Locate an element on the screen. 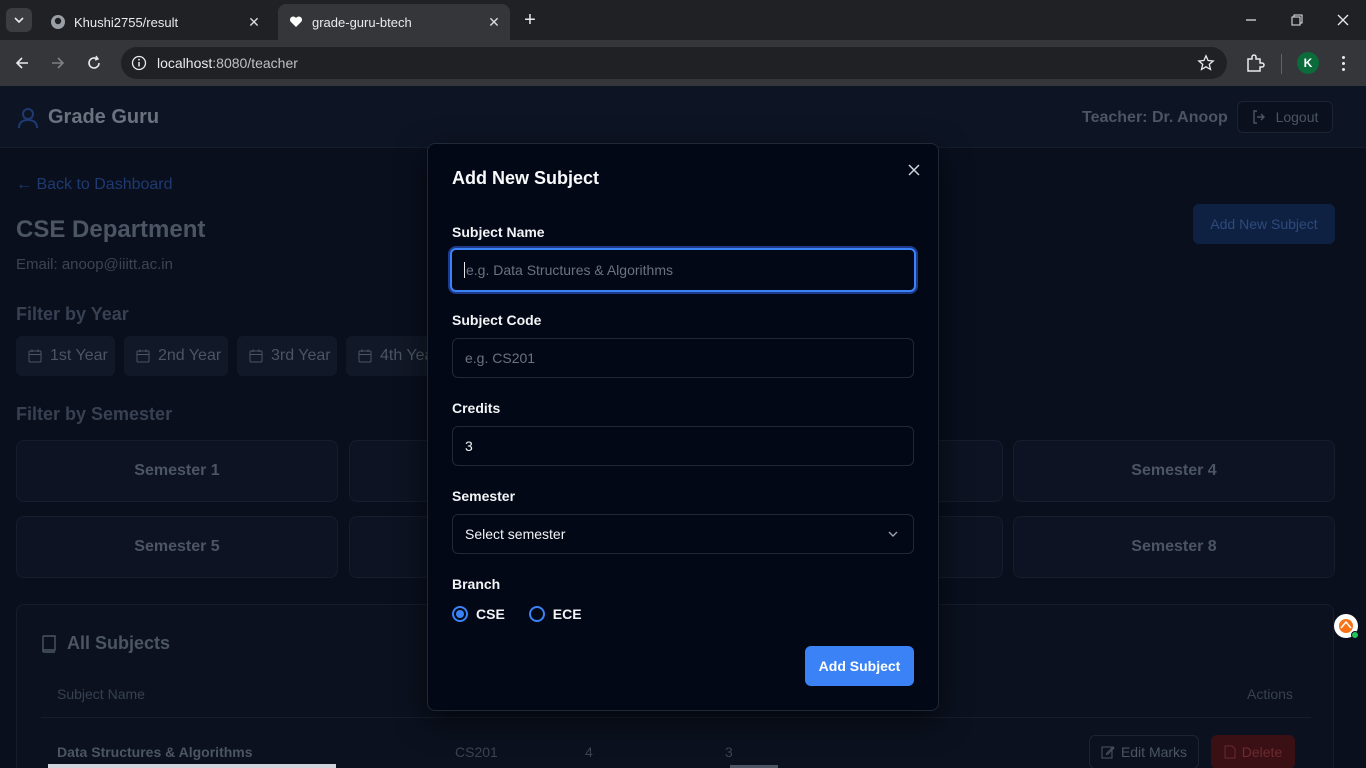  semester-card-4: Semester 4 is located at coordinates (1174, 471).